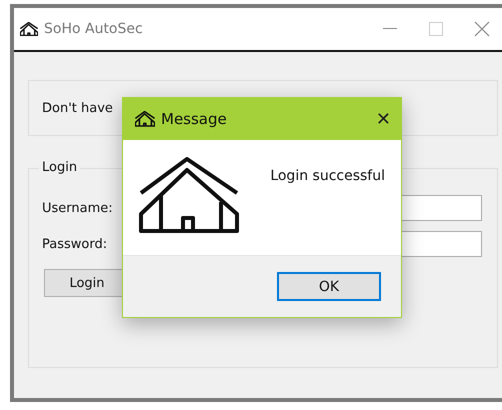 This screenshot has height=410, width=502. I want to click on signup-text: Don't have, so click(77, 108).